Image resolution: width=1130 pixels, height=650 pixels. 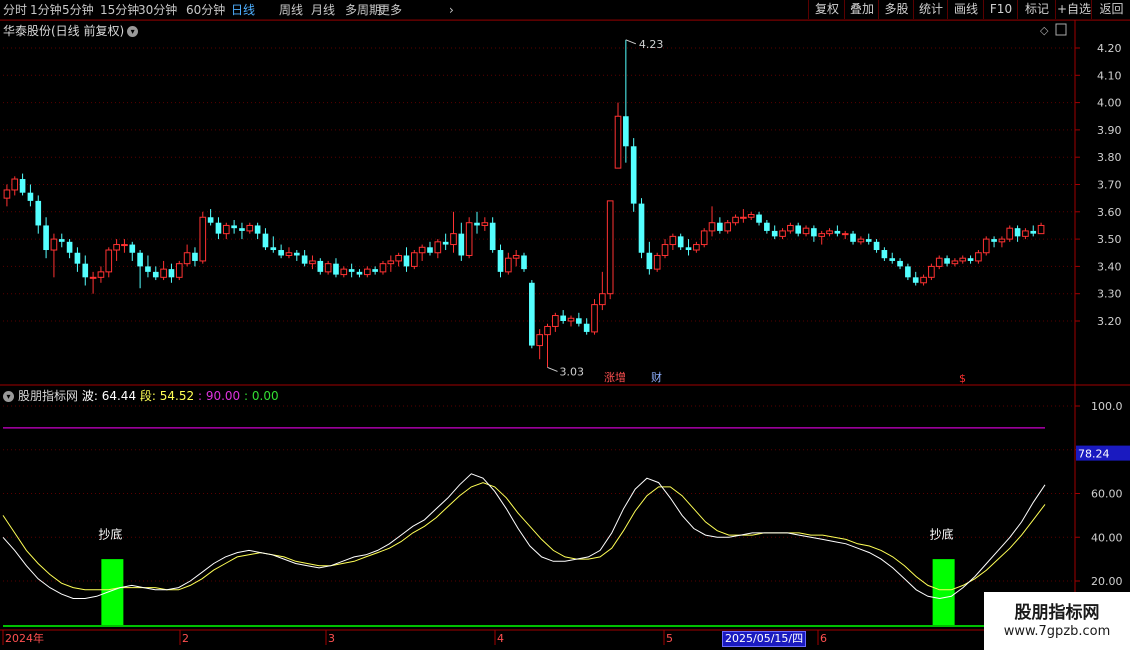 What do you see at coordinates (826, 9) in the screenshot?
I see `toolbar-action-0: 复权` at bounding box center [826, 9].